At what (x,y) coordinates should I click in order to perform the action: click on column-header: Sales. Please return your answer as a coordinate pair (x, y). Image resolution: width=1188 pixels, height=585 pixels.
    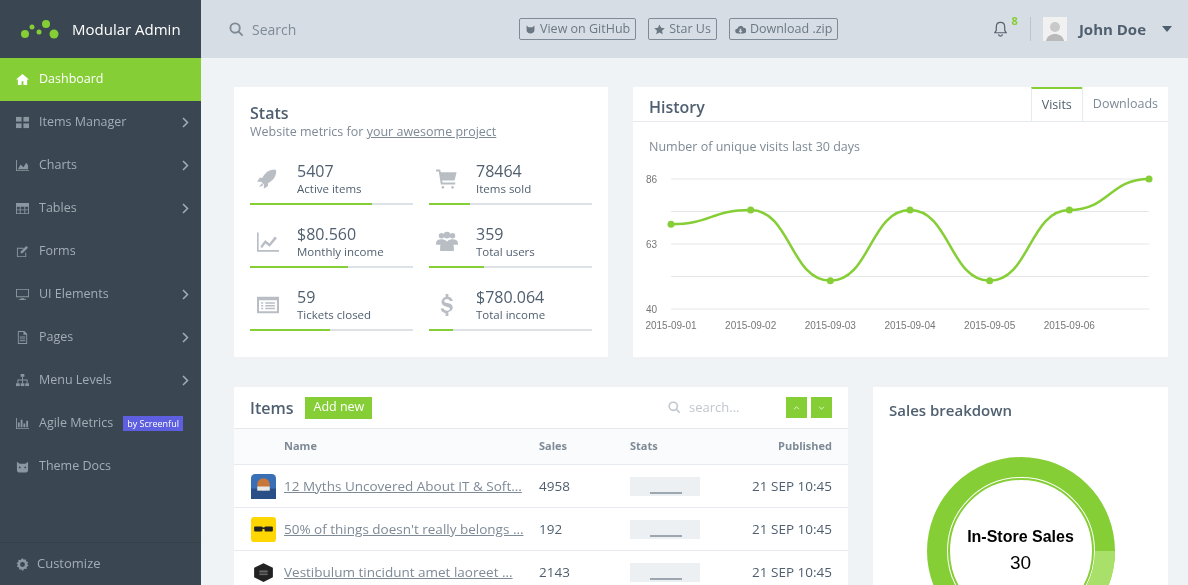
    Looking at the image, I should click on (554, 446).